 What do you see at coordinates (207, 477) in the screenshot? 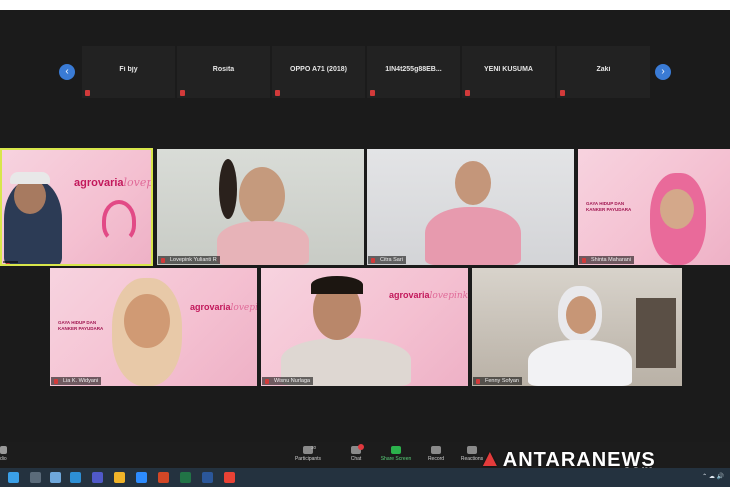
I see `word-icon` at bounding box center [207, 477].